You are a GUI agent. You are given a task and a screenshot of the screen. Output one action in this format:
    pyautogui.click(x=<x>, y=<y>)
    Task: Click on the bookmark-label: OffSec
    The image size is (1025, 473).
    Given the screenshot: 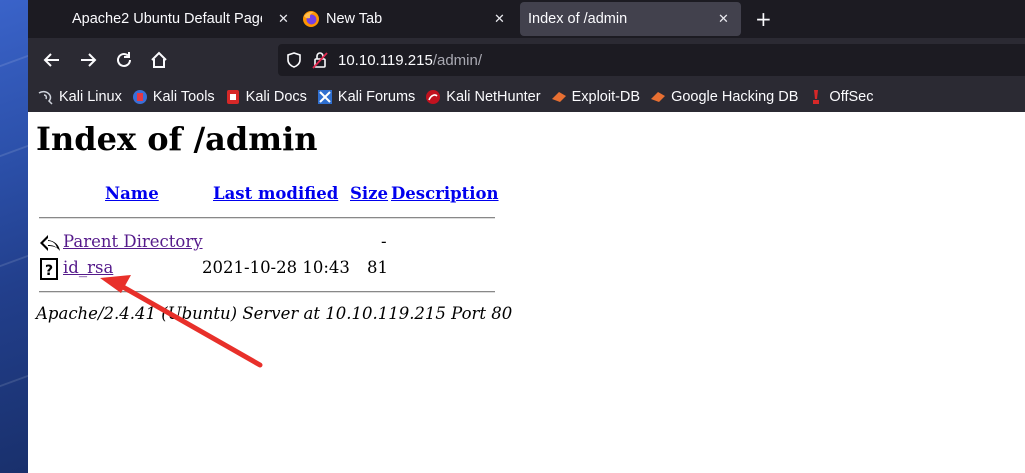 What is the action you would take?
    pyautogui.click(x=851, y=97)
    